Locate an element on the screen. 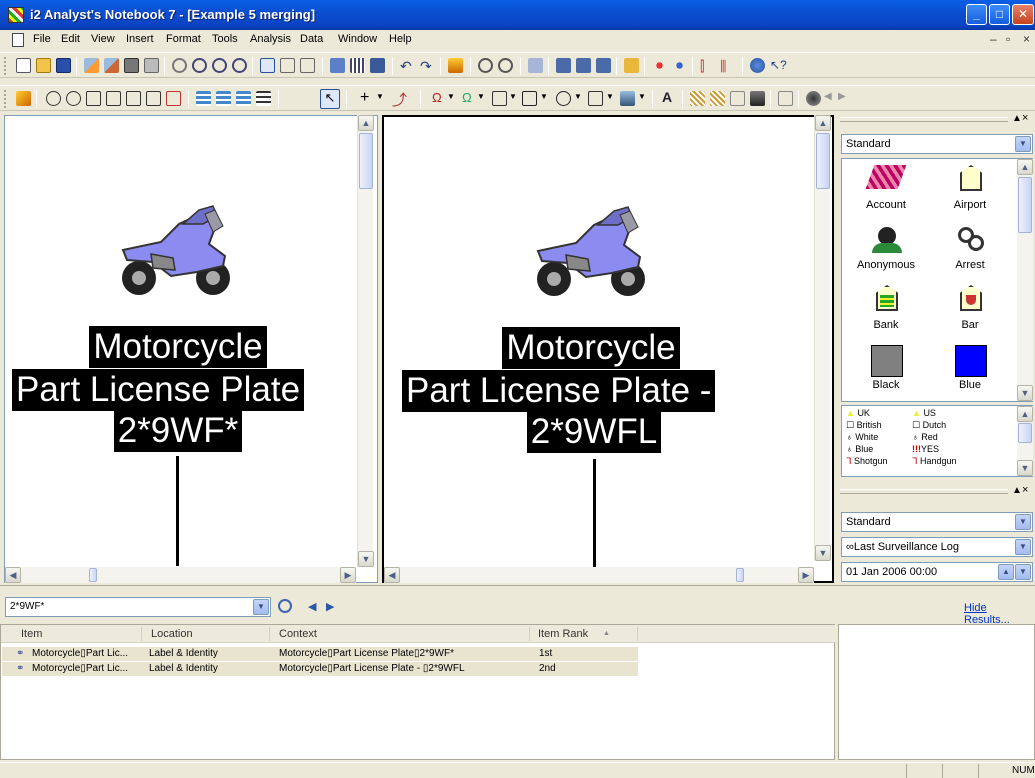 This screenshot has width=1035, height=778. ornament-icon is located at coordinates (697, 98).